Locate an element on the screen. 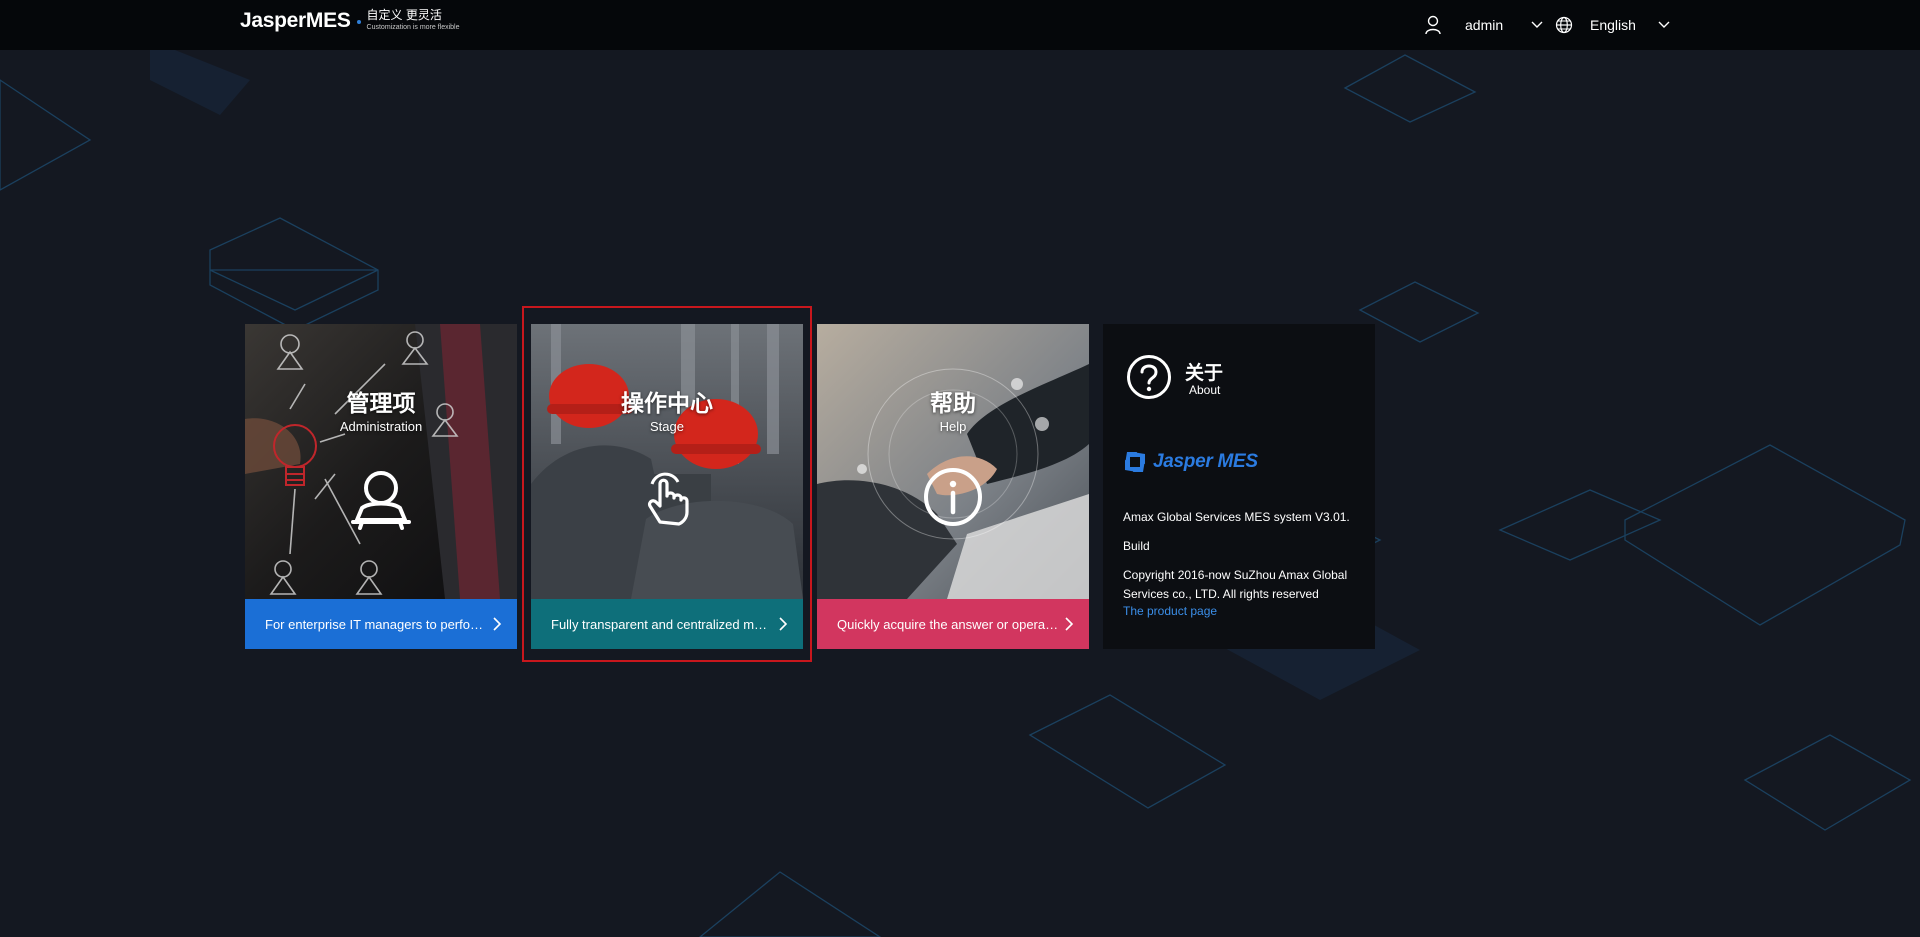 The image size is (1920, 937). user-name: admin is located at coordinates (1484, 25).